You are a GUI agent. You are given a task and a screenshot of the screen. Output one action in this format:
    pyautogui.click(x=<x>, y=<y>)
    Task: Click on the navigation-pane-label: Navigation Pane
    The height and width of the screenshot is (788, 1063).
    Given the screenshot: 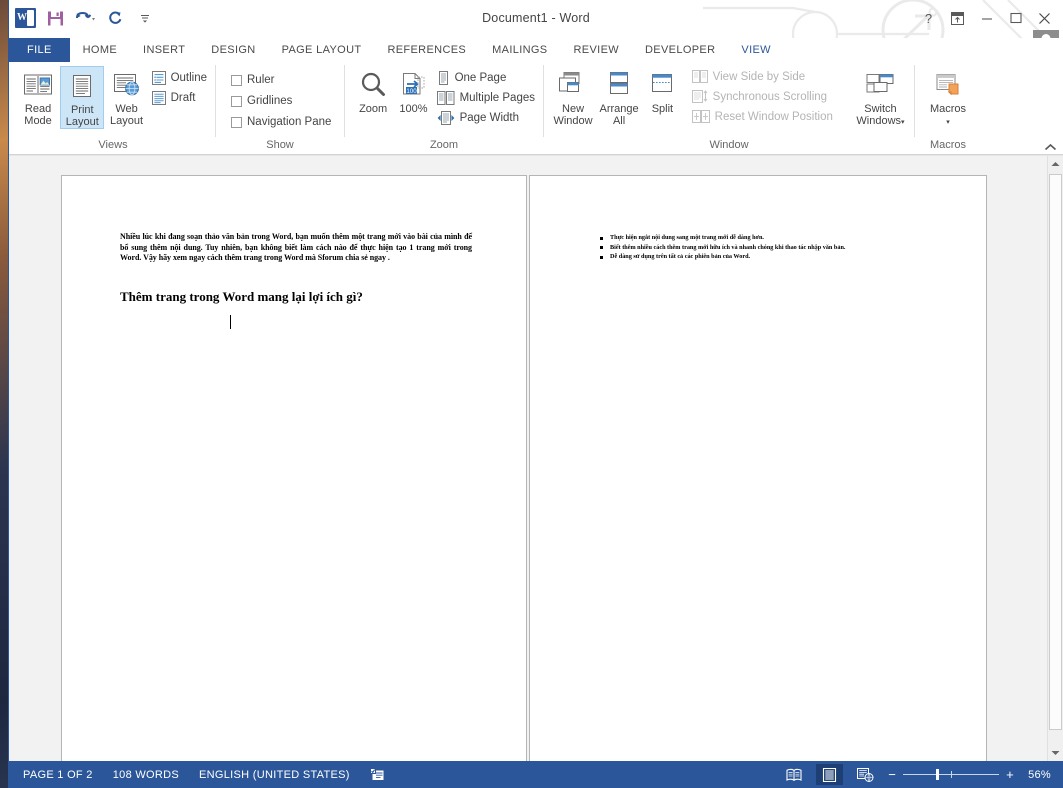 What is the action you would take?
    pyautogui.click(x=289, y=122)
    